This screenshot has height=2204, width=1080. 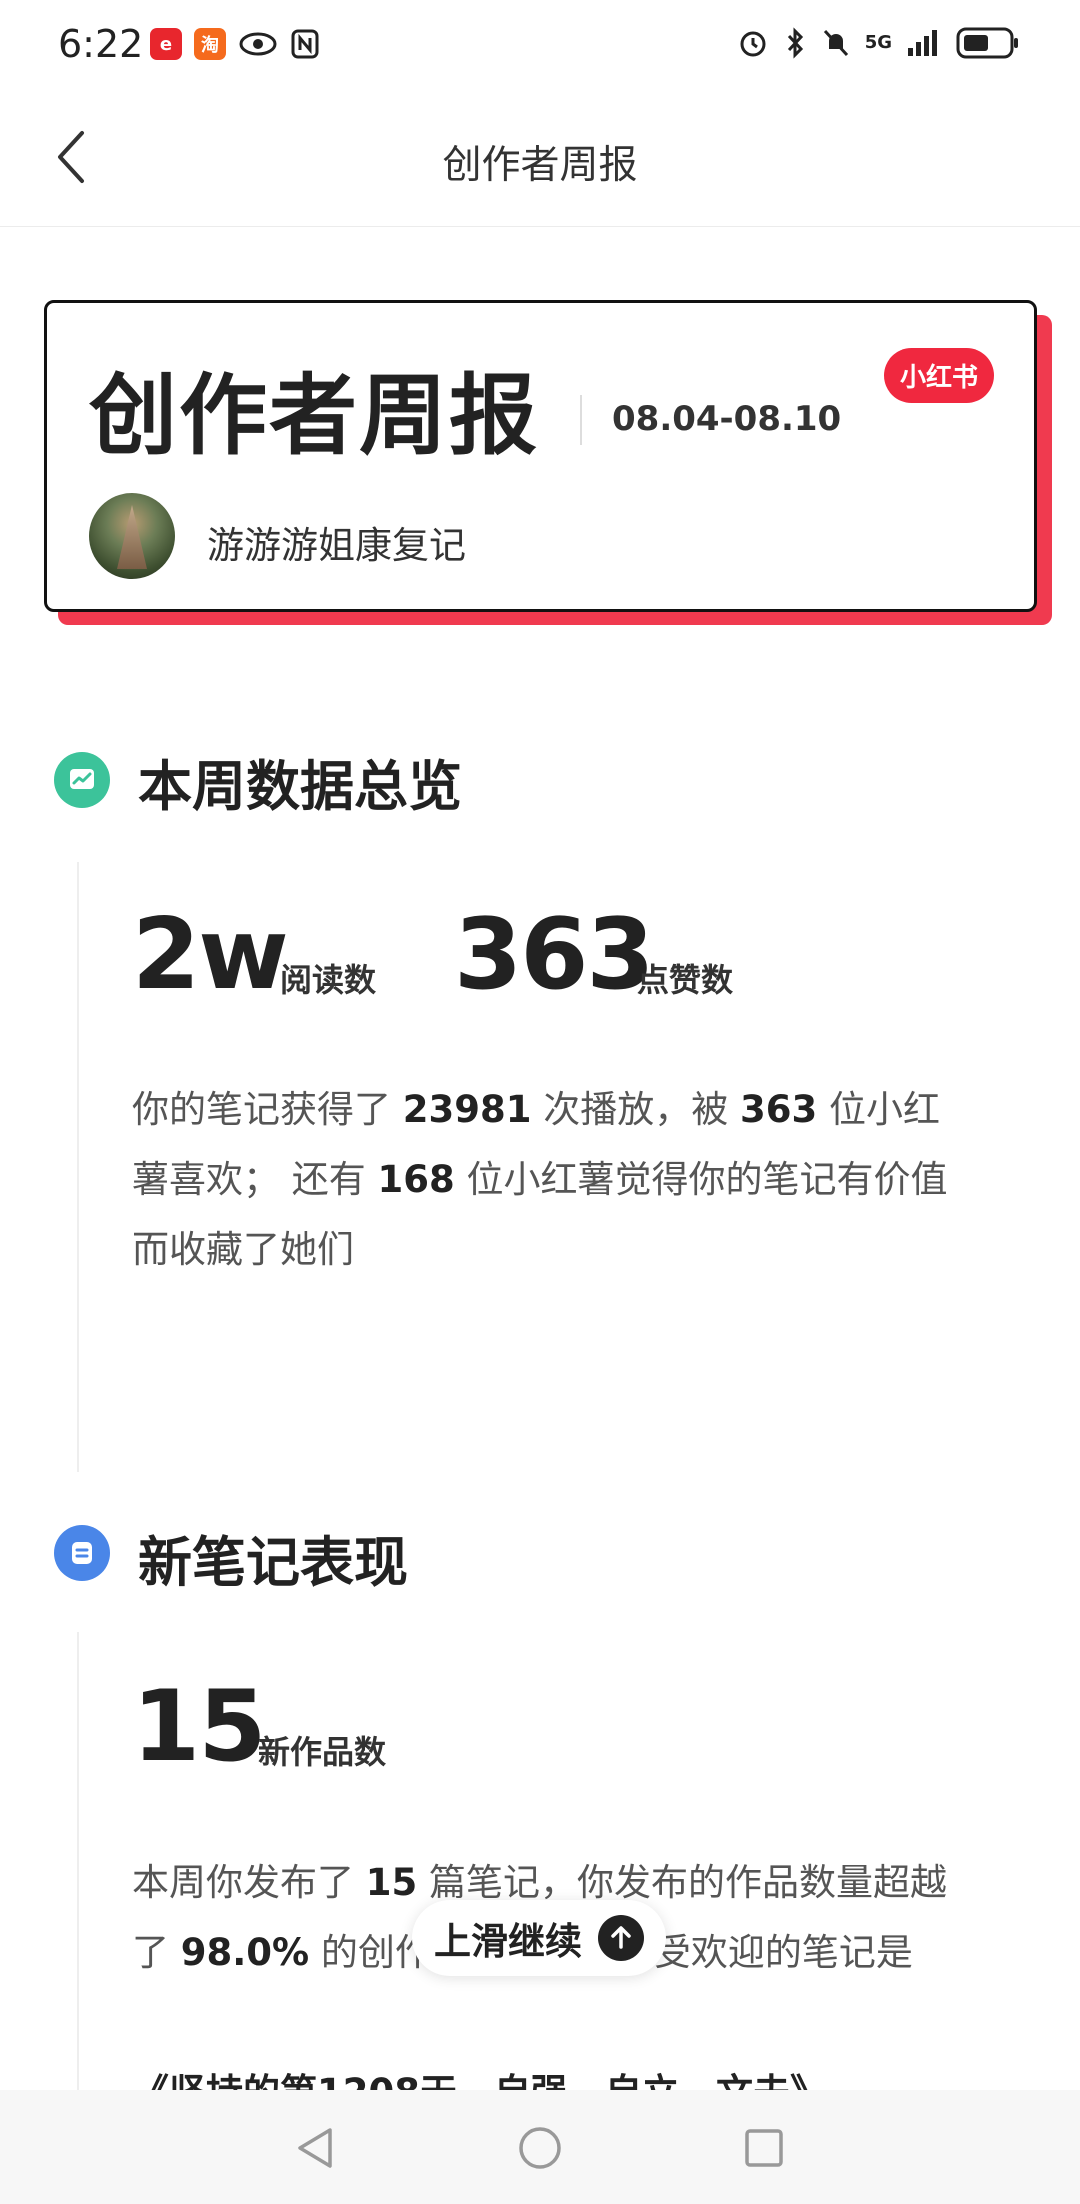 I want to click on square-recents-icon, so click(x=764, y=2148).